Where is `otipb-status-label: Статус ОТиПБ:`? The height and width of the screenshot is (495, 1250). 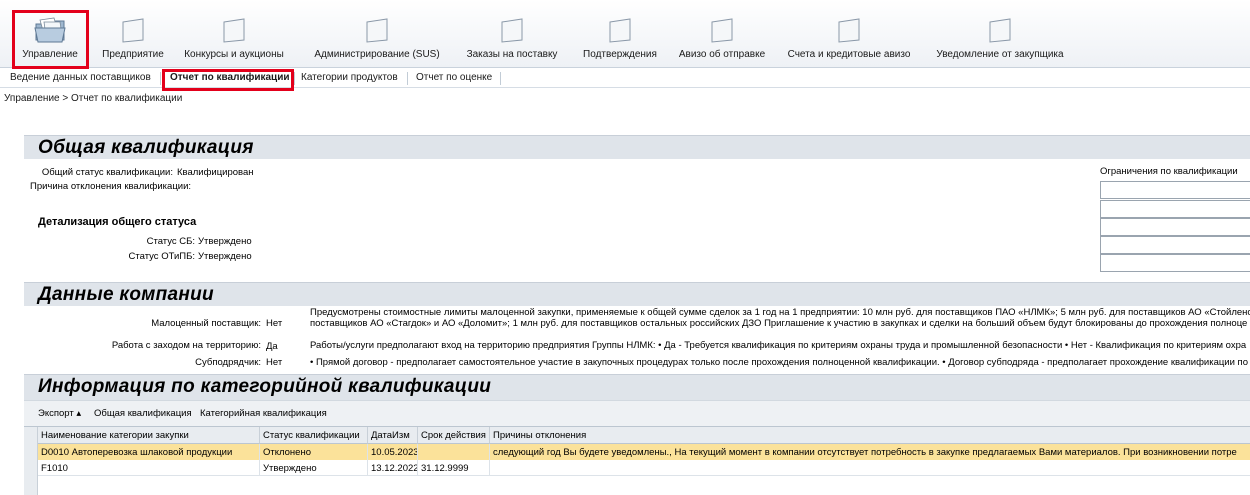 otipb-status-label: Статус ОТиПБ: is located at coordinates (161, 256).